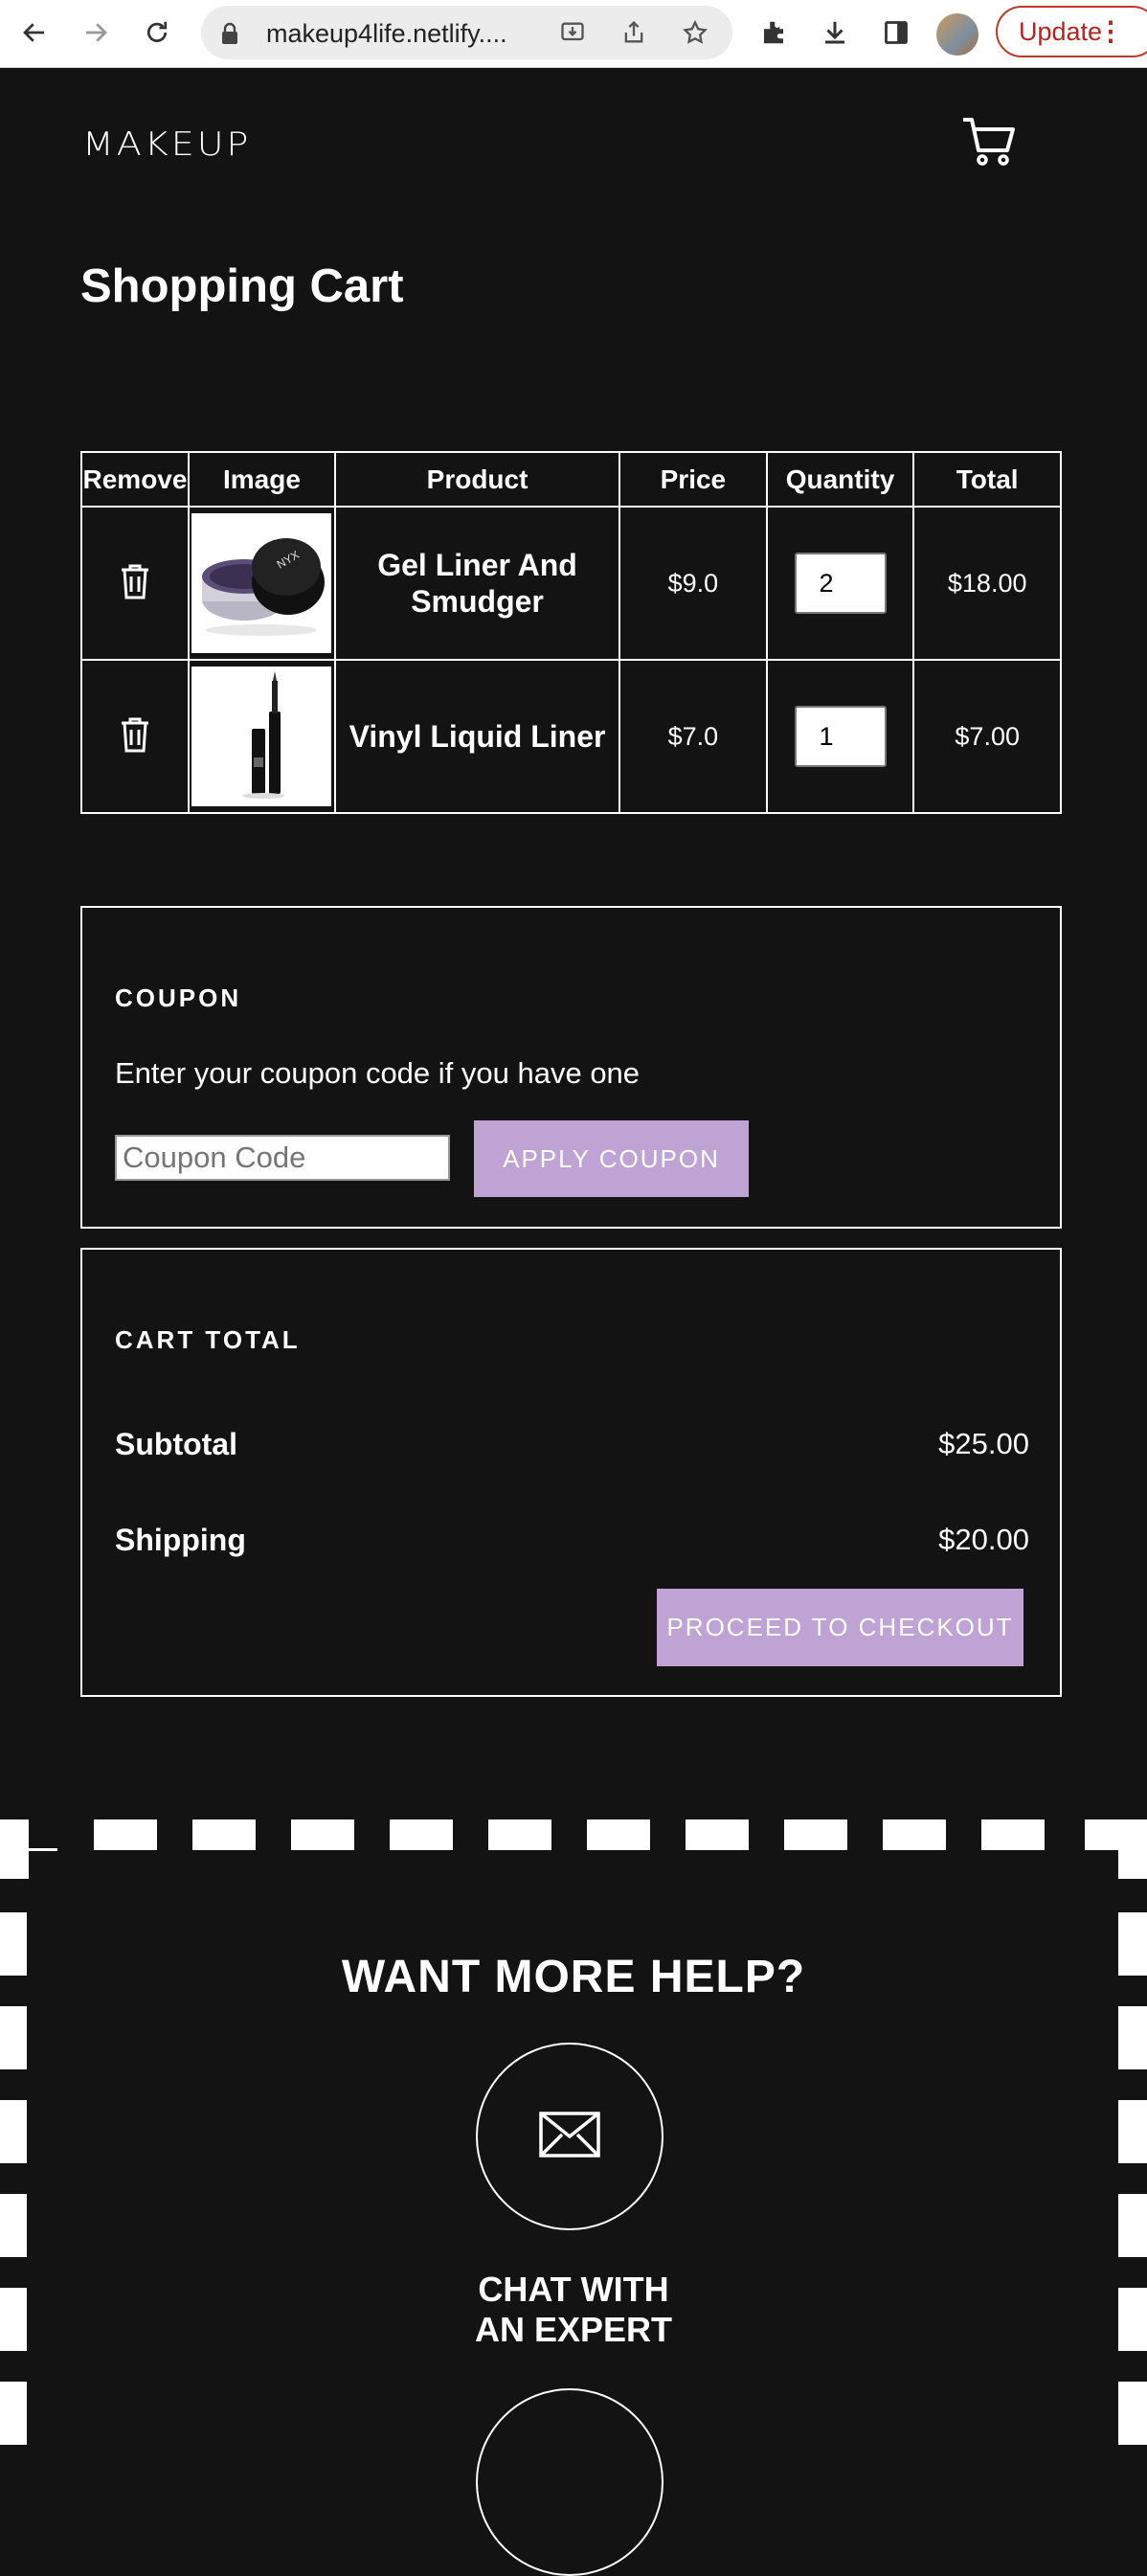 The width and height of the screenshot is (1147, 2576). What do you see at coordinates (990, 140) in the screenshot?
I see `cart-icon` at bounding box center [990, 140].